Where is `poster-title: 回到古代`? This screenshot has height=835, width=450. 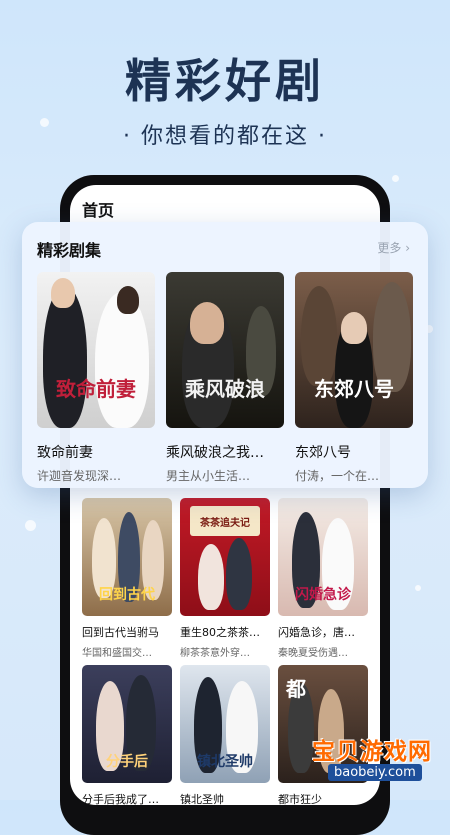
poster-title: 回到古代 is located at coordinates (127, 595).